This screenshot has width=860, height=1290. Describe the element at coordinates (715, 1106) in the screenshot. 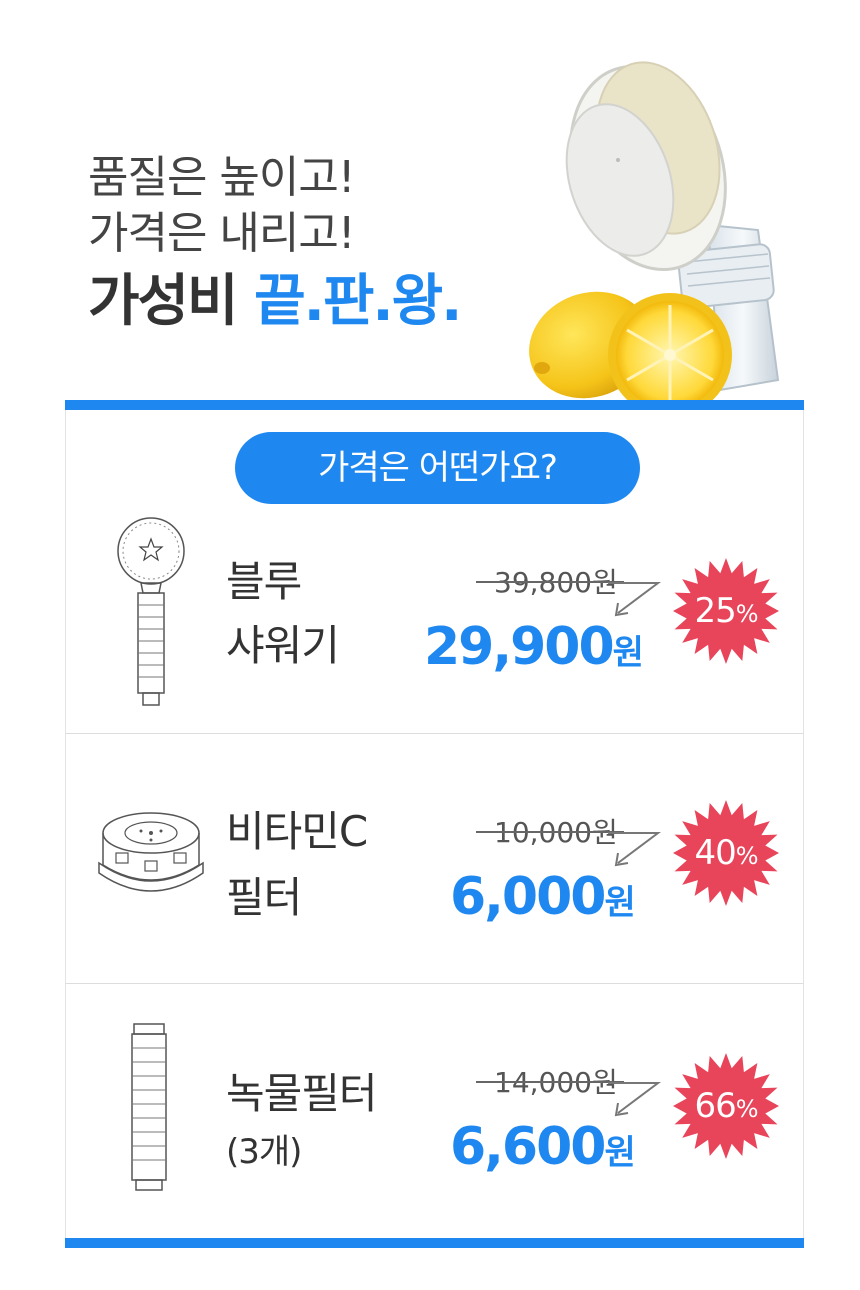

I see `discount-number: 66` at that location.